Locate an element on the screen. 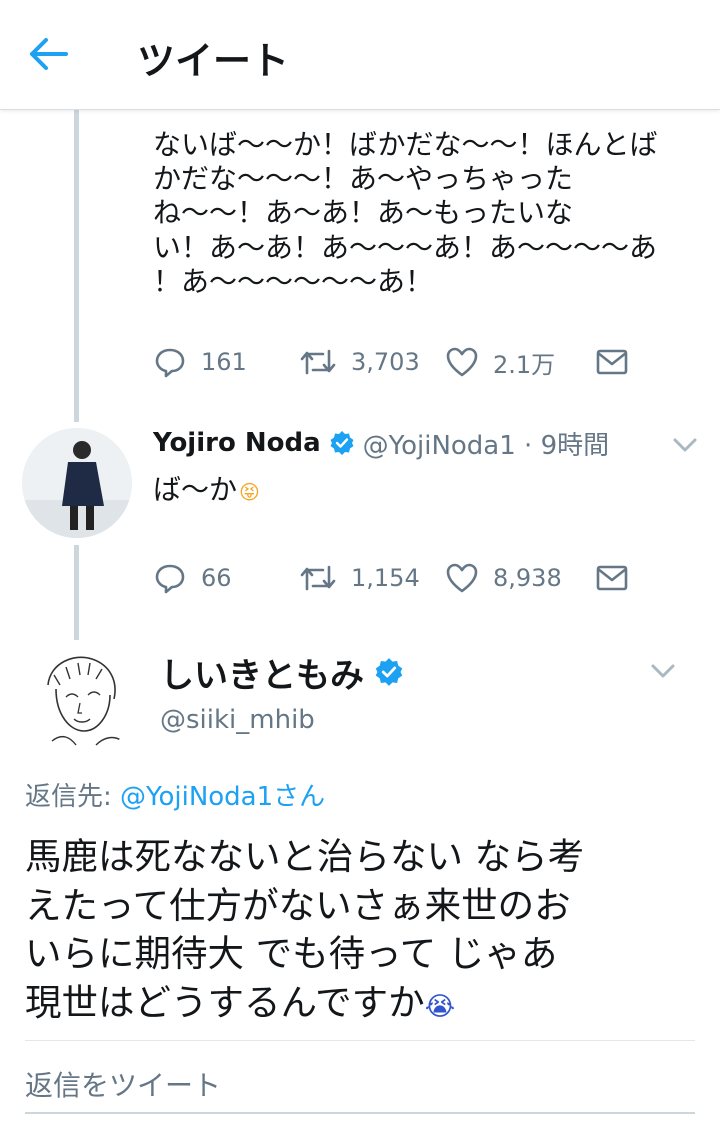  like-button: 8,938 is located at coordinates (503, 578).